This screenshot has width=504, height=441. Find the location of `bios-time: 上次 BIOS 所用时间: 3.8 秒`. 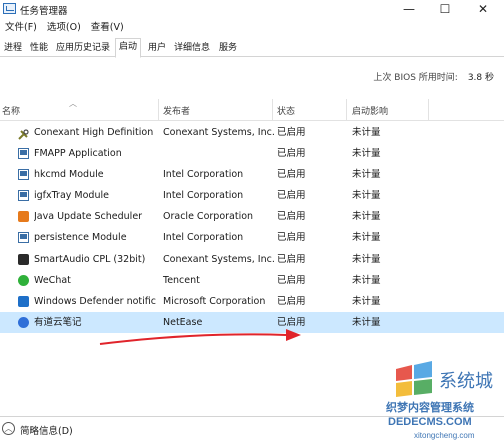

bios-time: 上次 BIOS 所用时间: 3.8 秒 is located at coordinates (433, 76).